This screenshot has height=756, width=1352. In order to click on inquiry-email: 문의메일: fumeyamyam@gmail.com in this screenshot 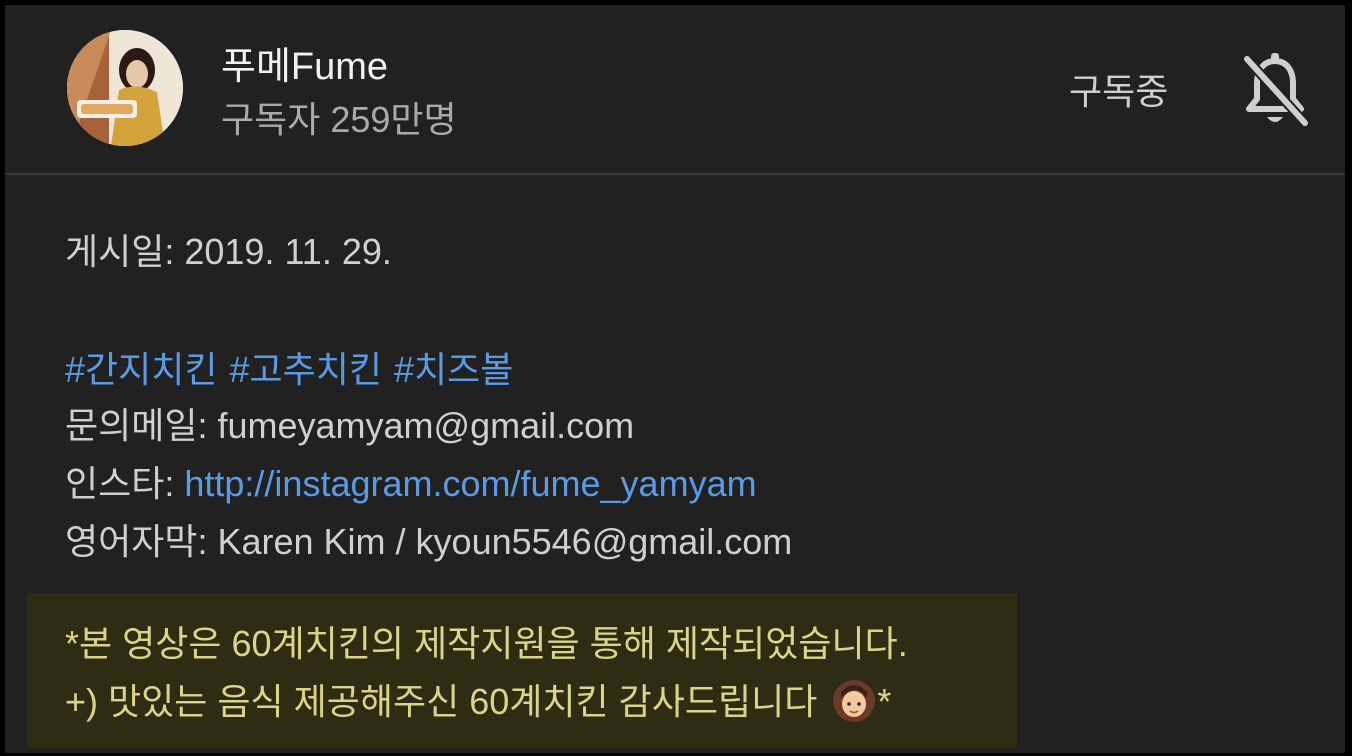, I will do `click(350, 425)`.